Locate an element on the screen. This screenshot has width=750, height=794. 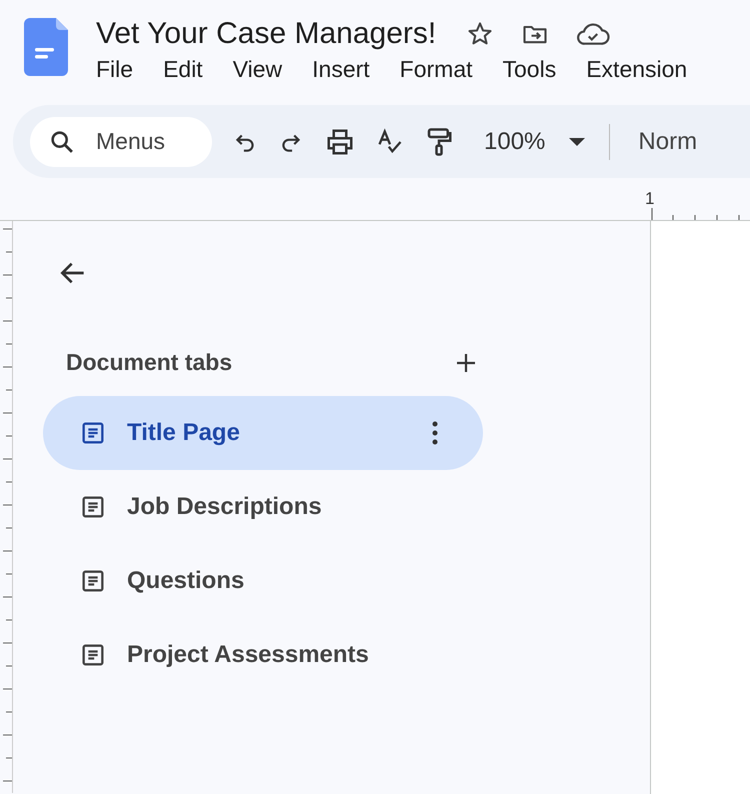
menu-item: Edit is located at coordinates (183, 69).